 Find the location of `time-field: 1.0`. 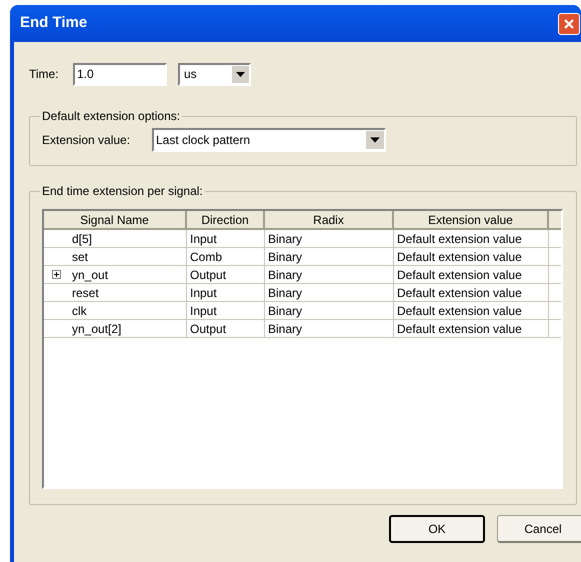

time-field: 1.0 is located at coordinates (120, 74).